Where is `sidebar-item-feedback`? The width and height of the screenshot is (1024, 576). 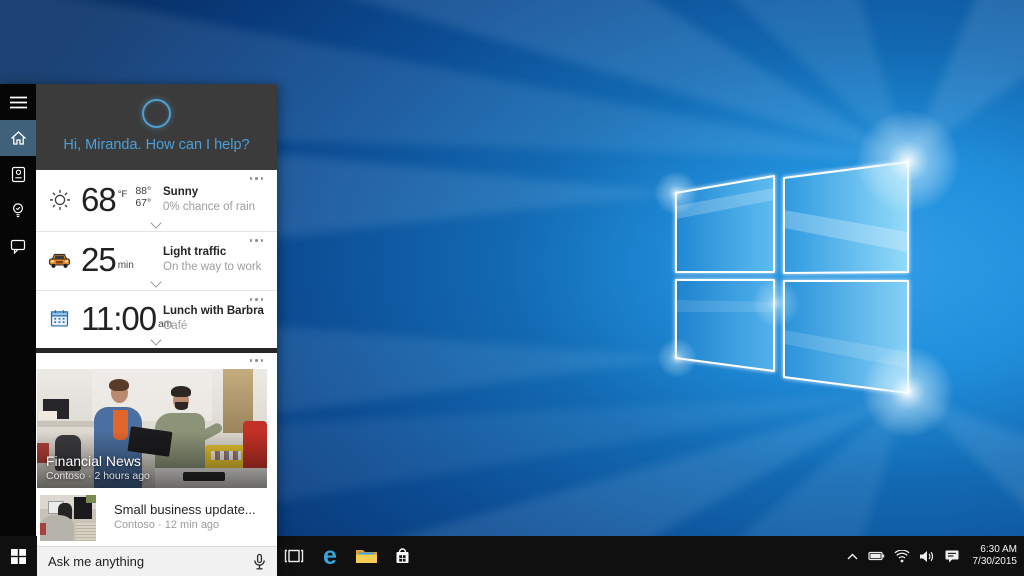
sidebar-item-feedback is located at coordinates (18, 246).